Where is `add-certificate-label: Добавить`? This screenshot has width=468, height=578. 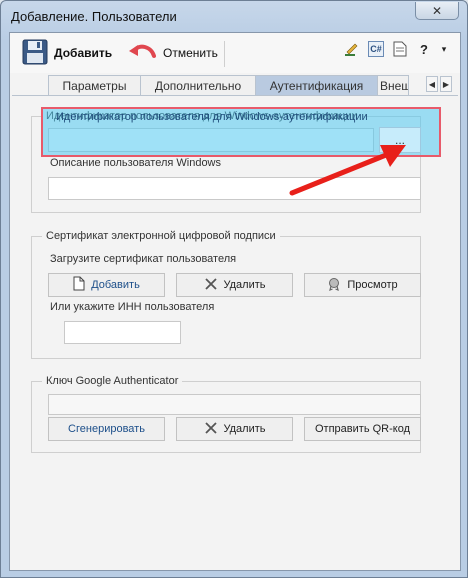
add-certificate-label: Добавить is located at coordinates (115, 285).